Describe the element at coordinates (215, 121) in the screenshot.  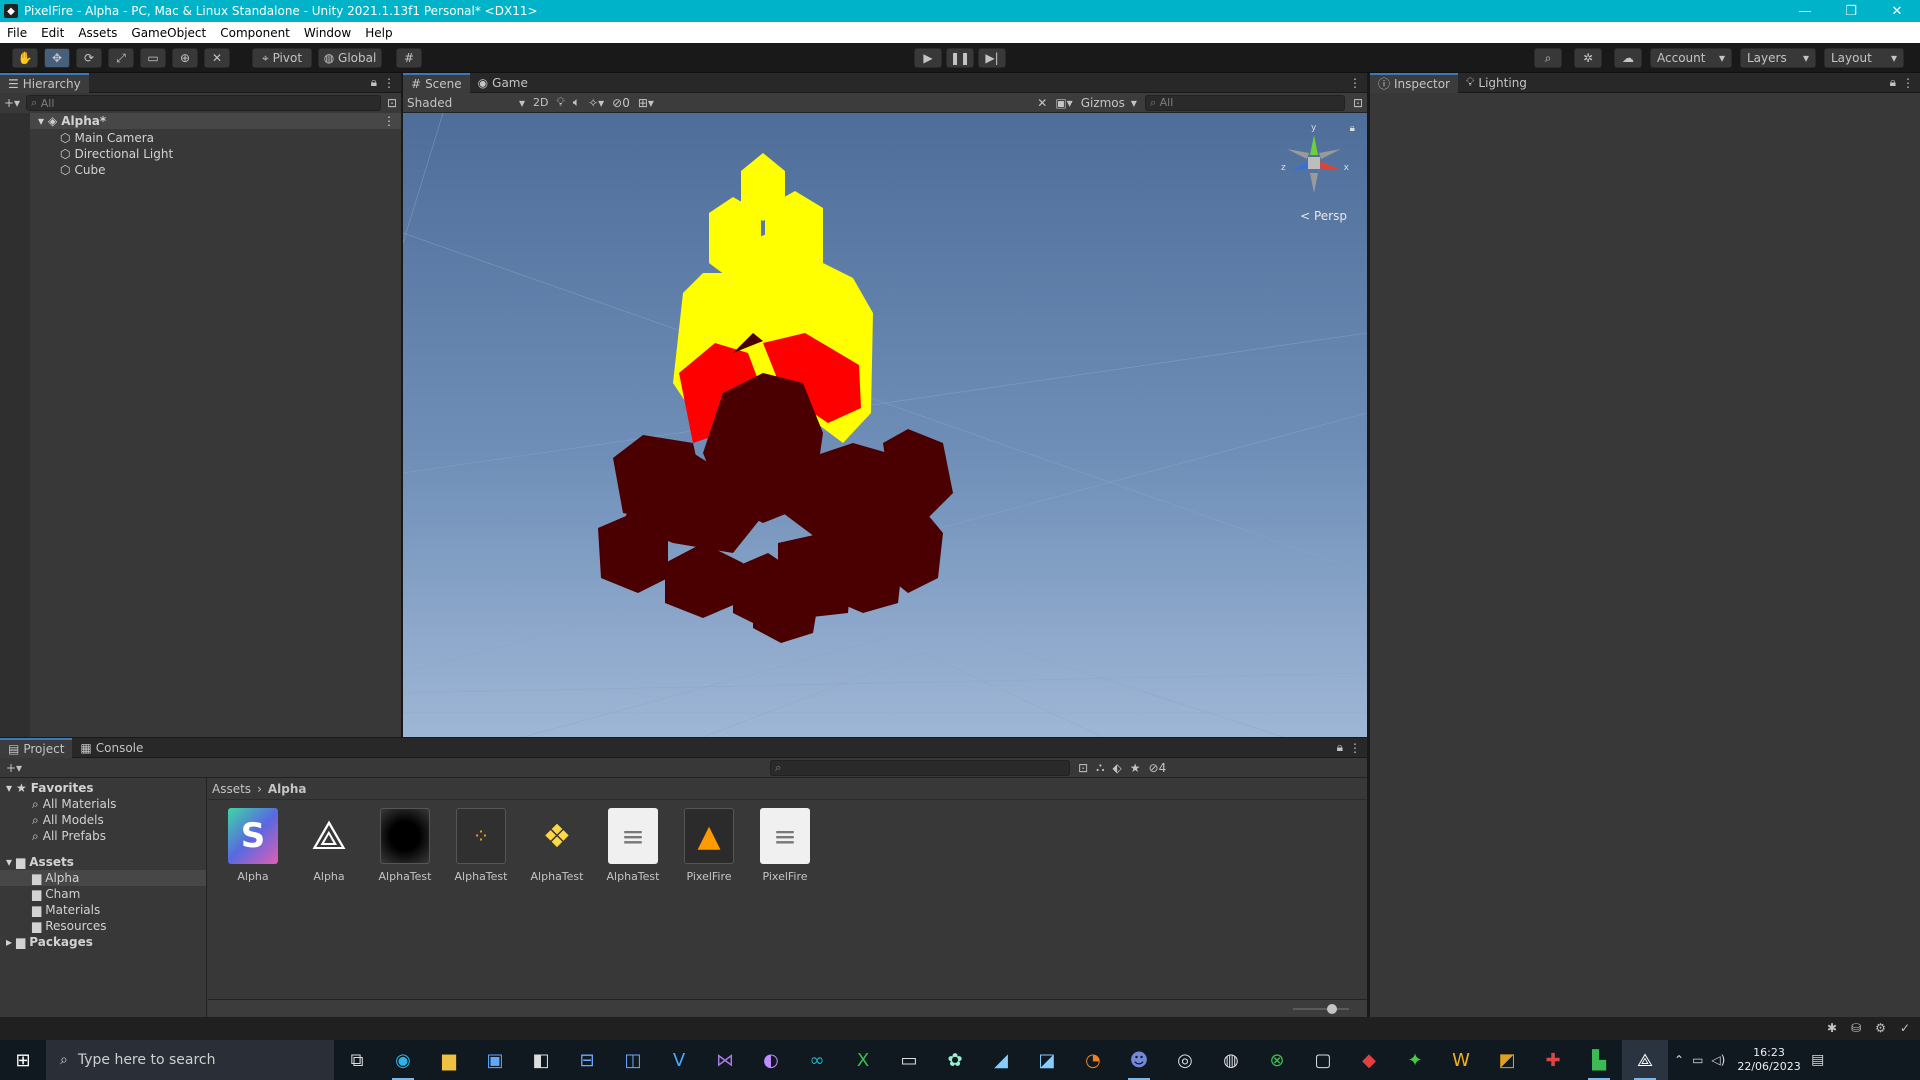
I see `scene-root: ▾ ◈ Alpha* ⋮` at that location.